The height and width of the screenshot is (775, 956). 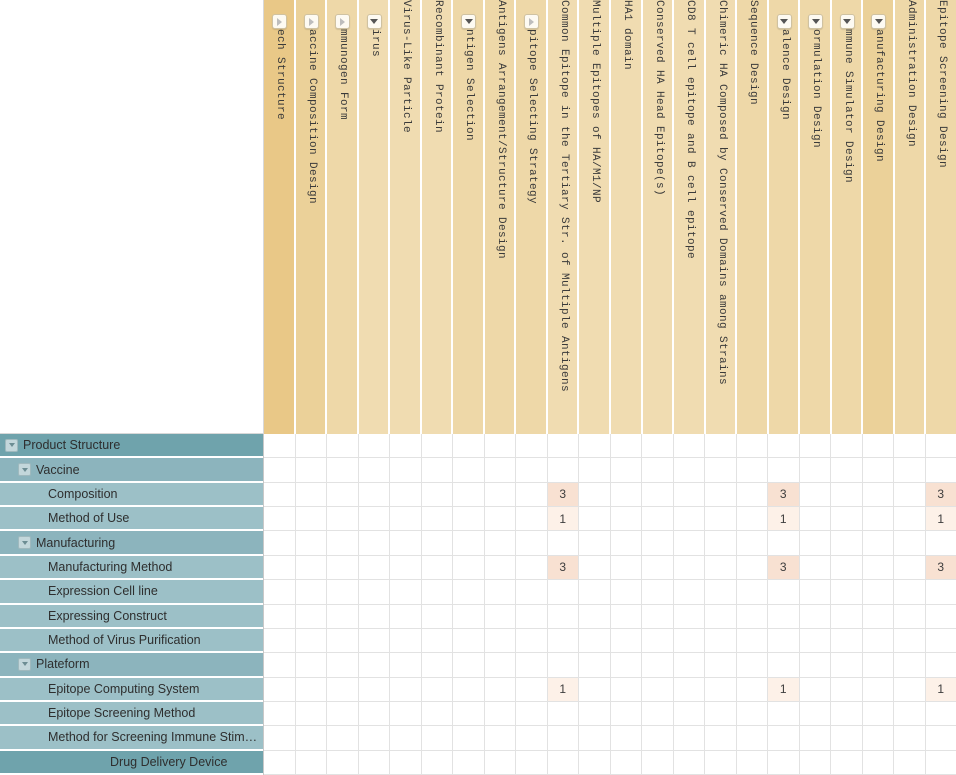 I want to click on column-header: Virus-Like Particle, so click(x=406, y=217).